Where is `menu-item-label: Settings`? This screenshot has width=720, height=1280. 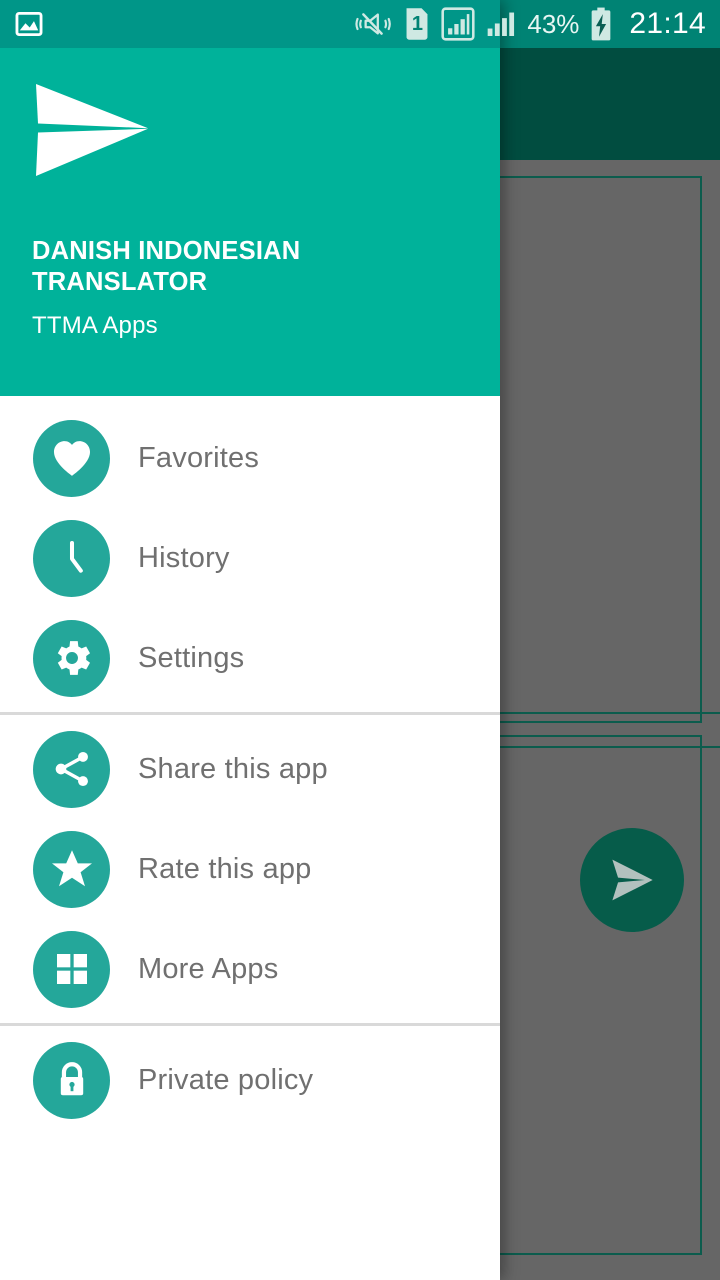
menu-item-label: Settings is located at coordinates (191, 657).